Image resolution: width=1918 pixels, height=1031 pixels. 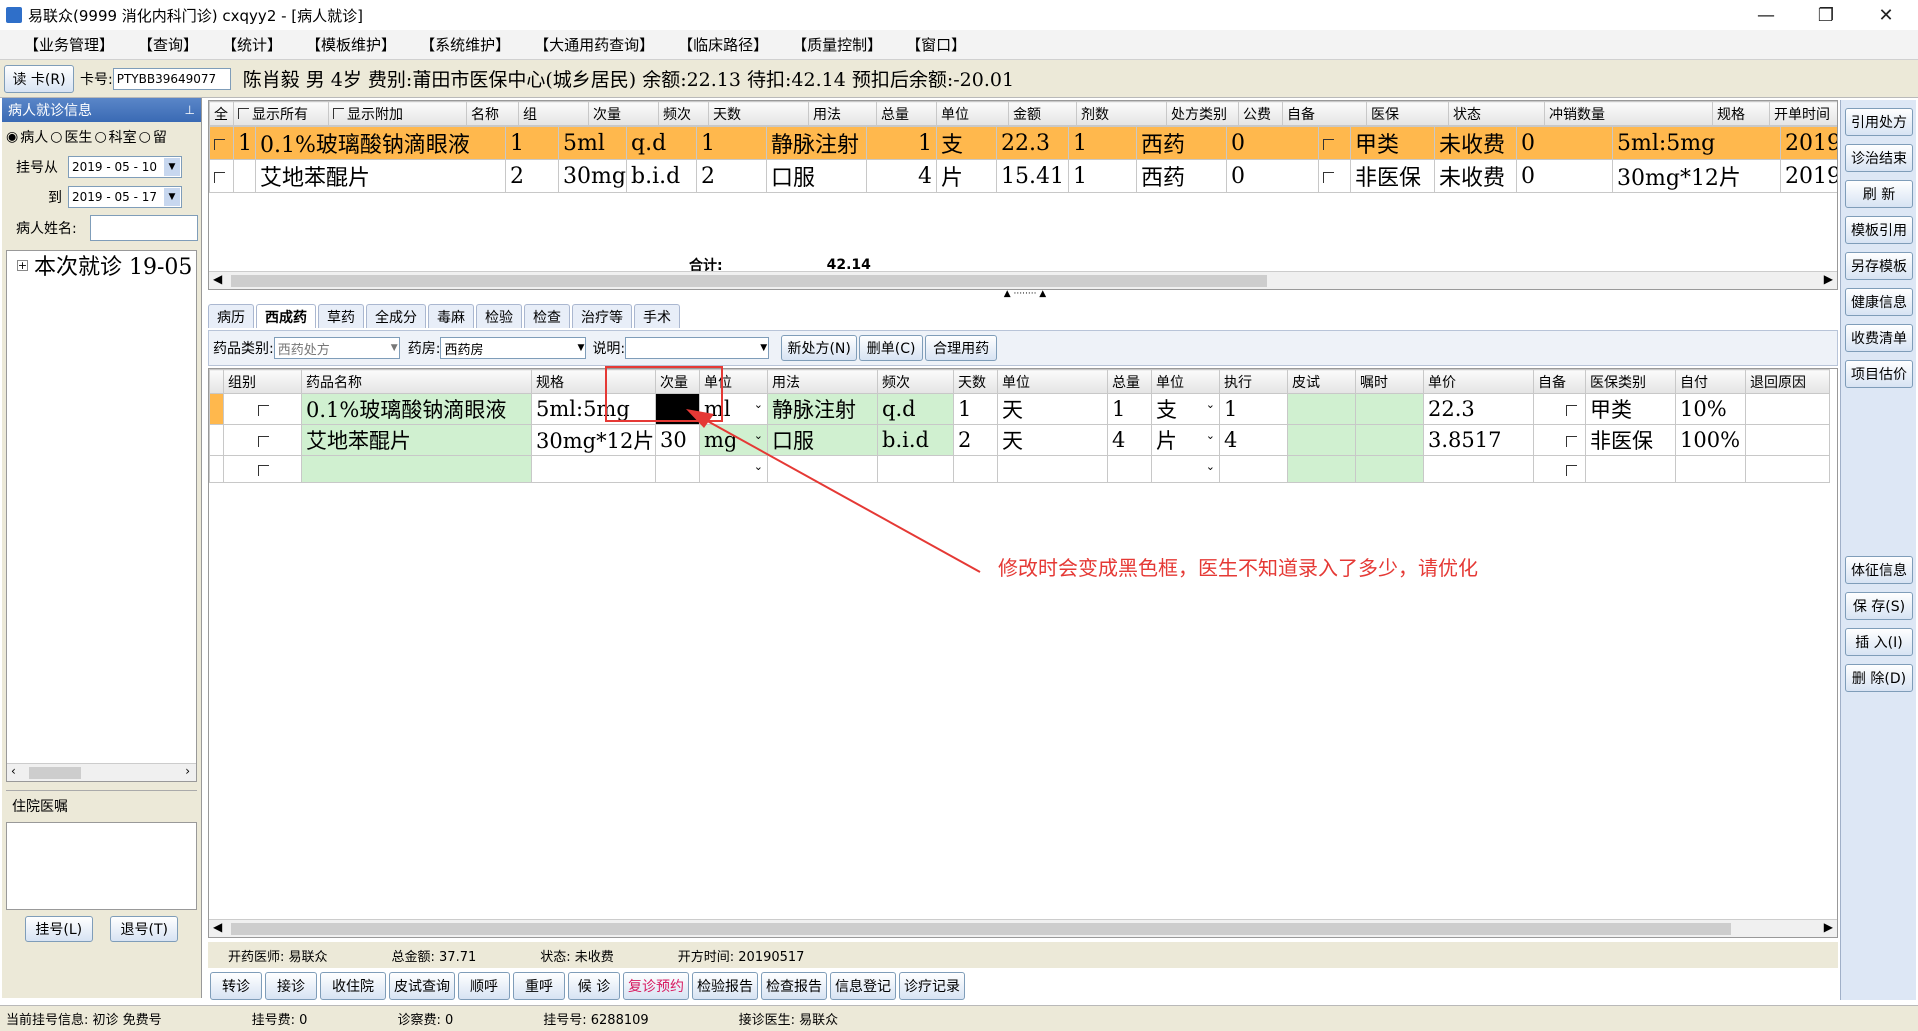 I want to click on cell-execute: 1, so click(x=1253, y=409).